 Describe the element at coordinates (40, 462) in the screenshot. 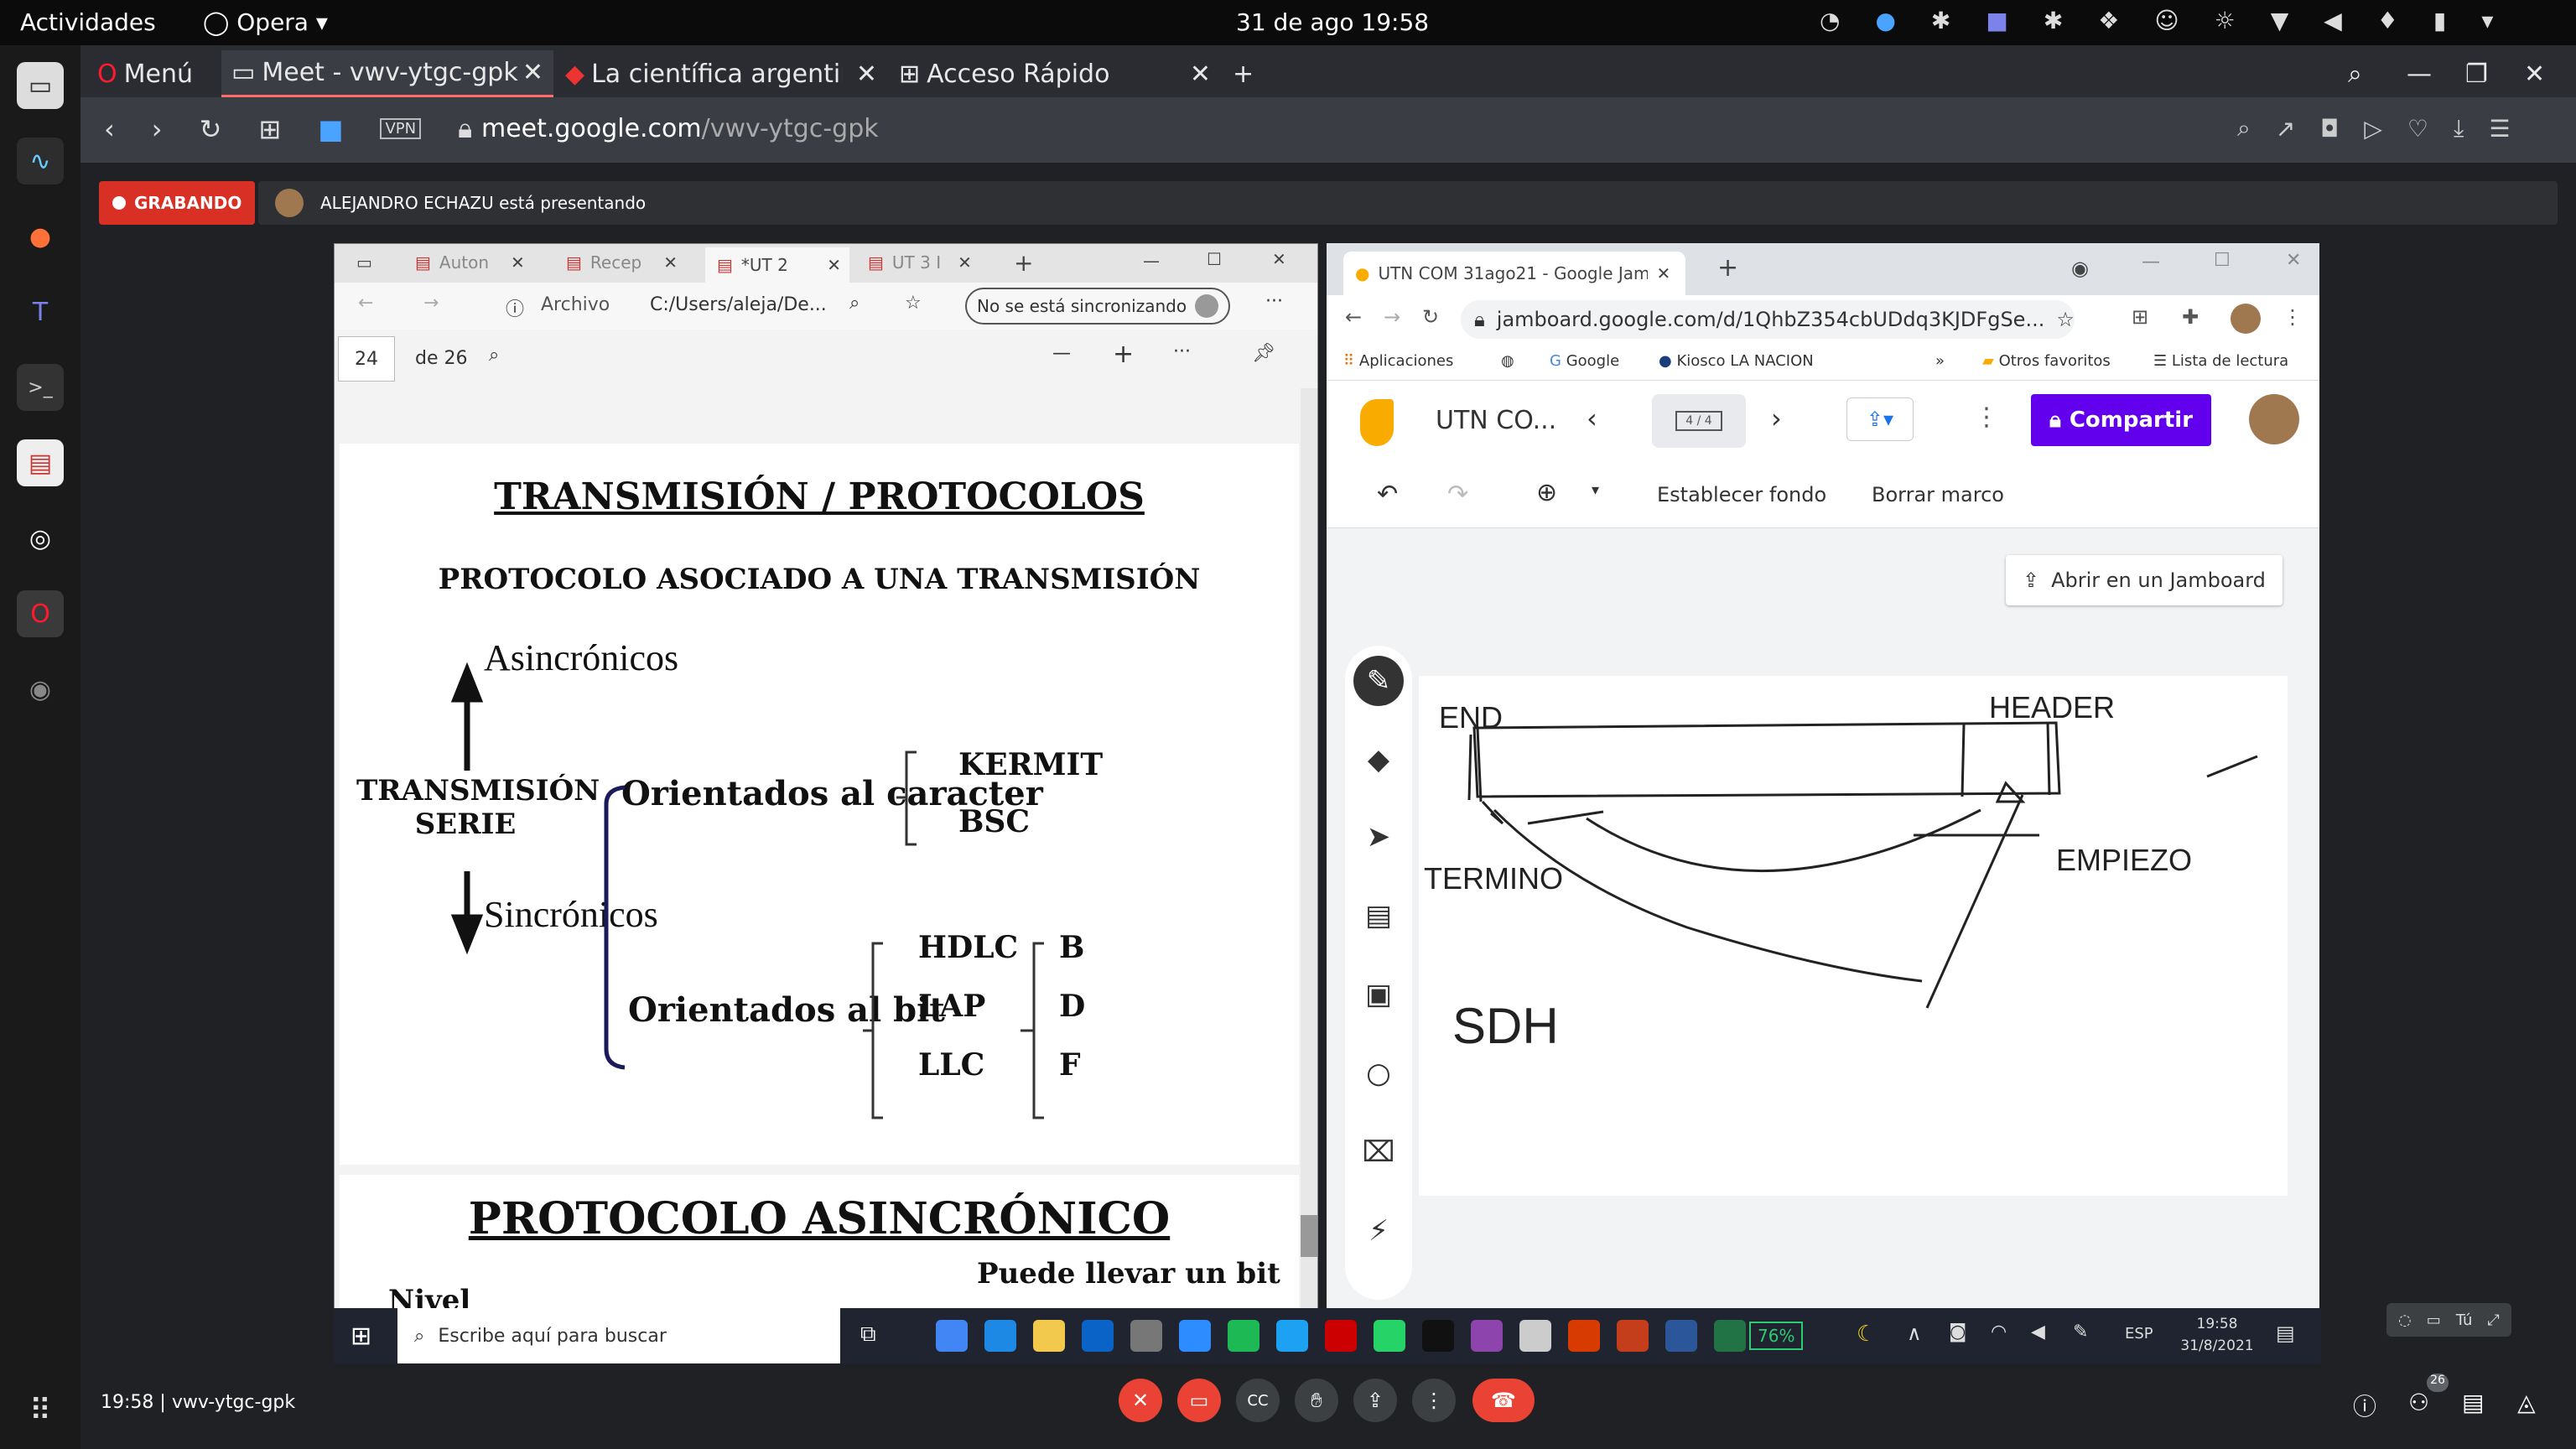

I see `presentation-icon: ▤` at that location.